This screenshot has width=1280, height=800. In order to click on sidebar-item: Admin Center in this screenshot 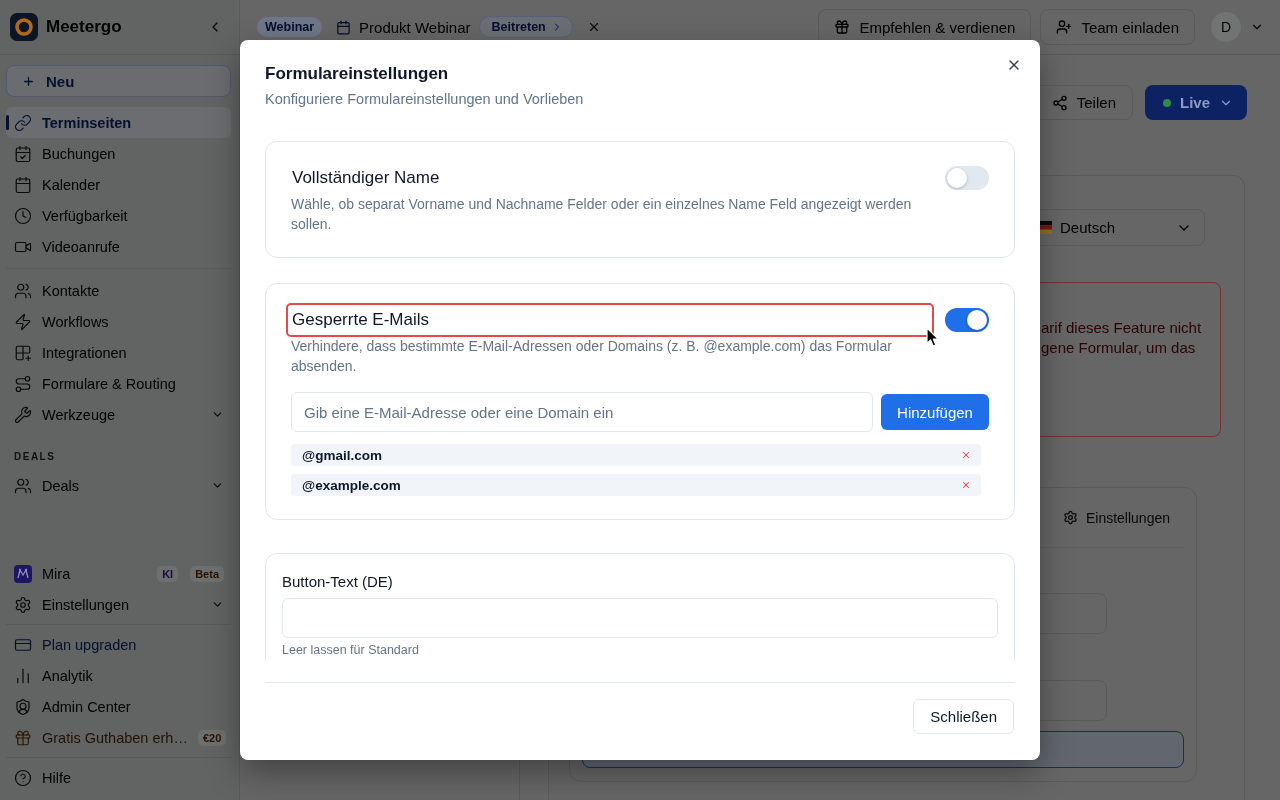, I will do `click(118, 706)`.